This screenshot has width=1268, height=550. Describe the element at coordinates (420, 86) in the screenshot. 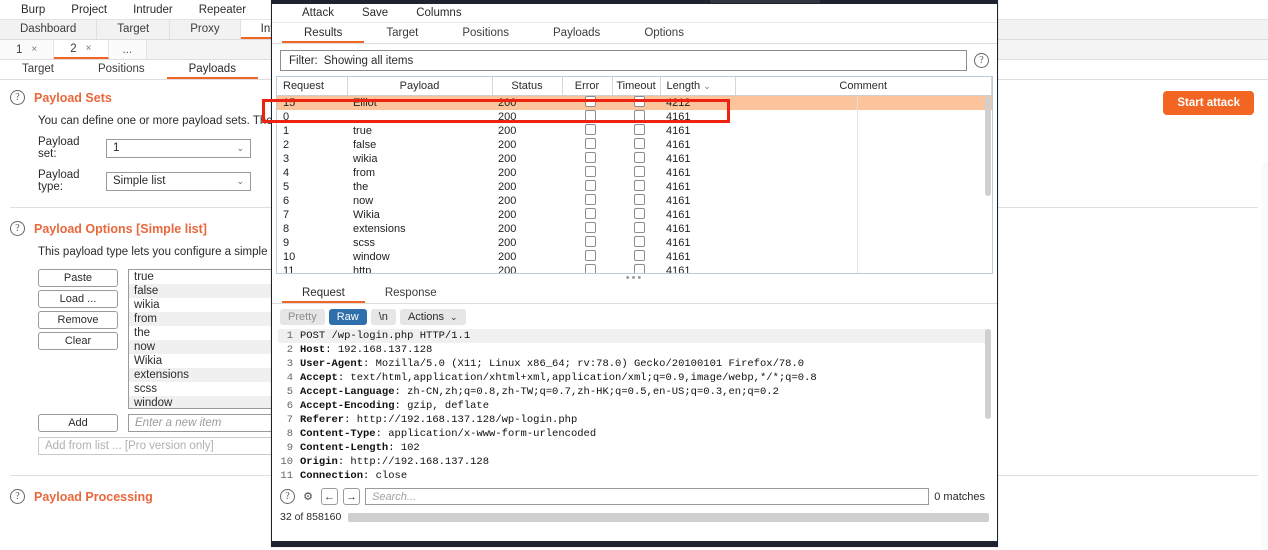

I see `column-header-payload: Payload` at that location.